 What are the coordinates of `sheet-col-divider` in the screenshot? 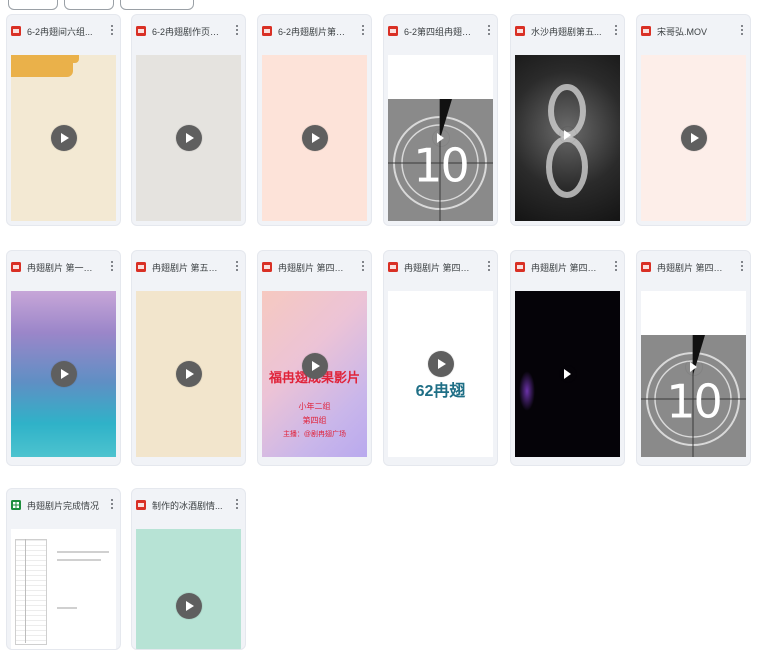 It's located at (25, 591).